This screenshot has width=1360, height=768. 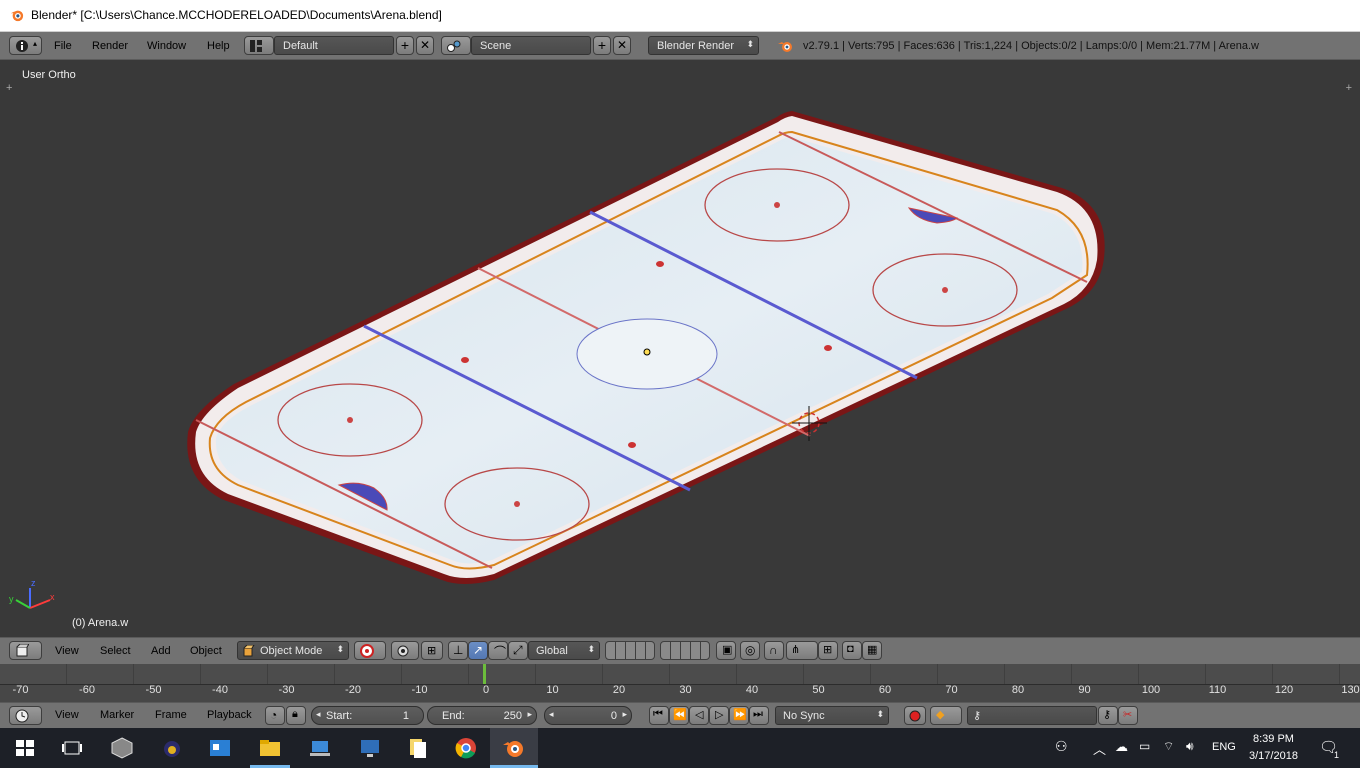 I want to click on play-reverse-button: ◁, so click(x=699, y=715).